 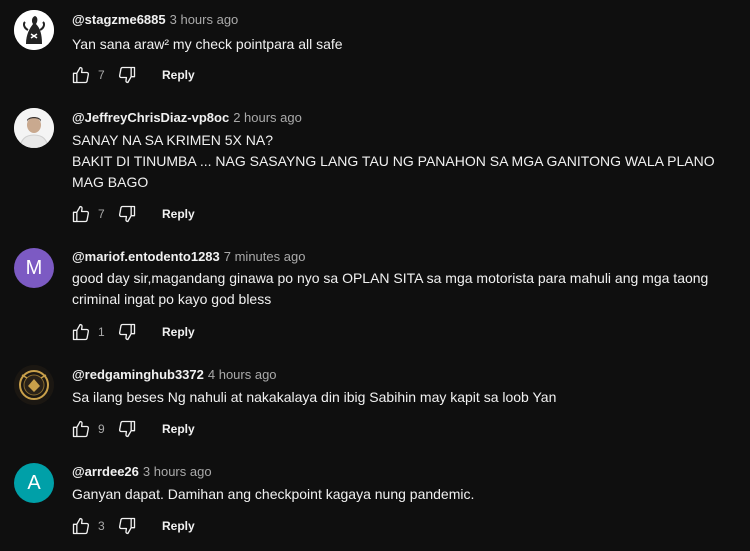 What do you see at coordinates (105, 471) in the screenshot?
I see `comment-author-handle: @arrdee26` at bounding box center [105, 471].